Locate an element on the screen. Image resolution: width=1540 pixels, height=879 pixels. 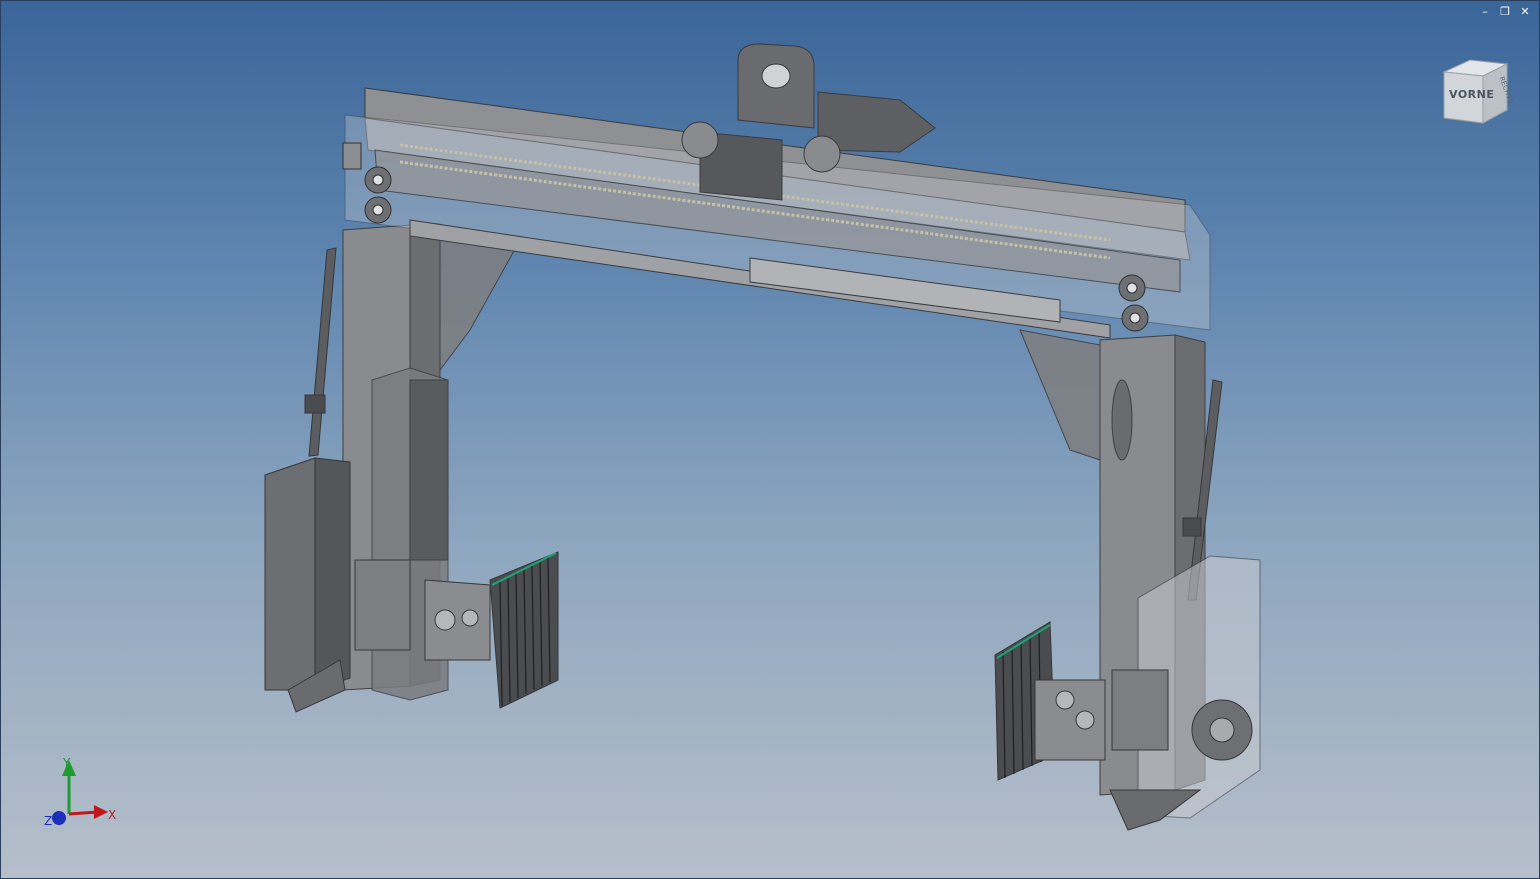
viewcube-front-label: VORNE is located at coordinates (1471, 94).